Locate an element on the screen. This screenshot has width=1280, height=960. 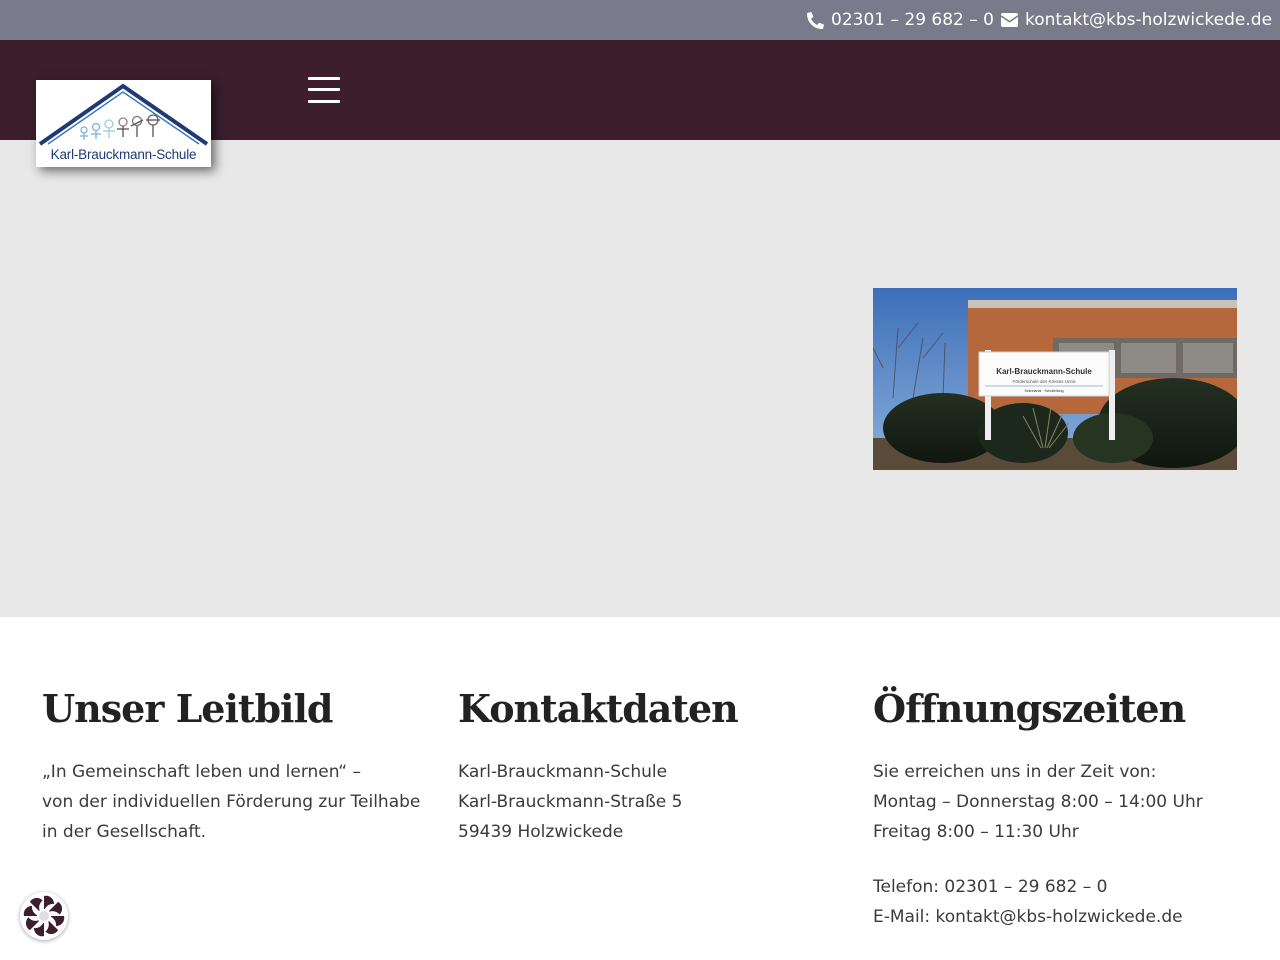
leitbild-heading: Unser Leitbild is located at coordinates (187, 708).